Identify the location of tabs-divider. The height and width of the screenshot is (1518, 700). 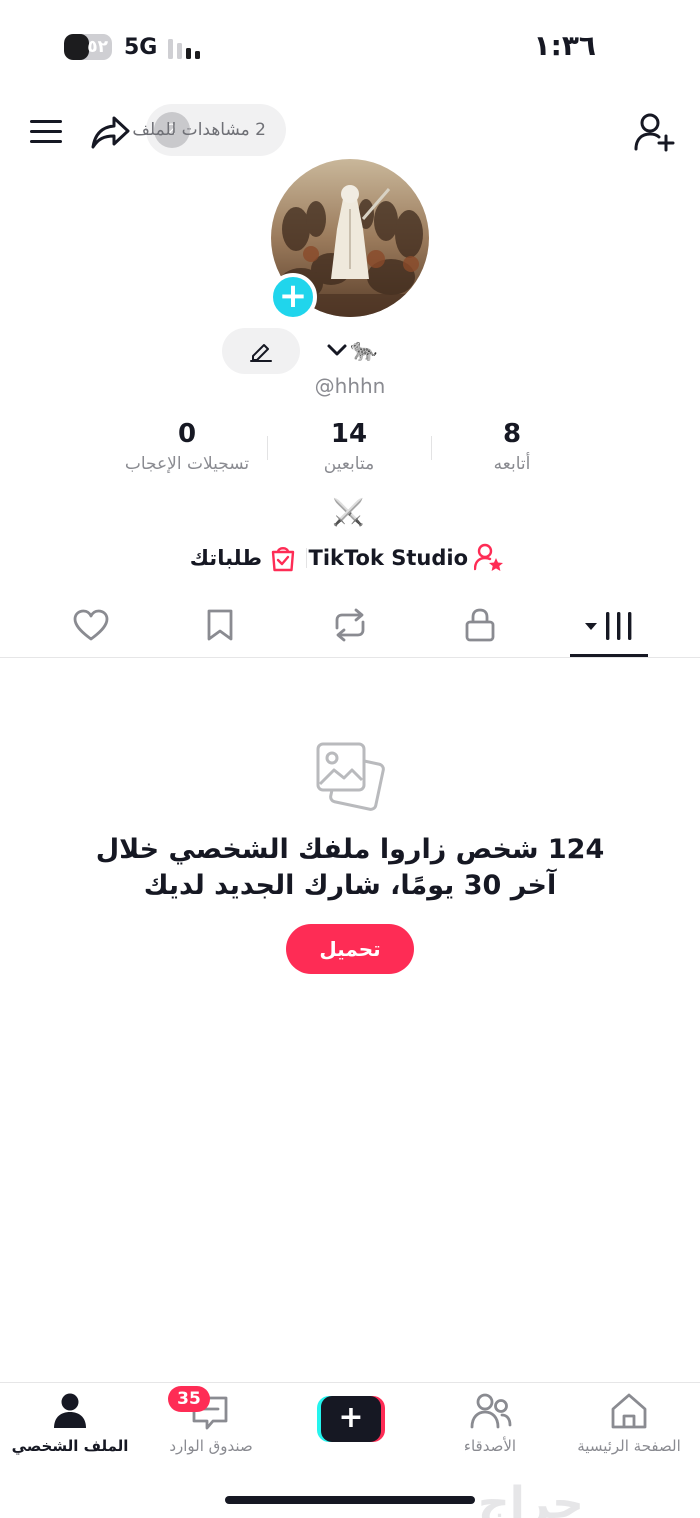
(350, 657).